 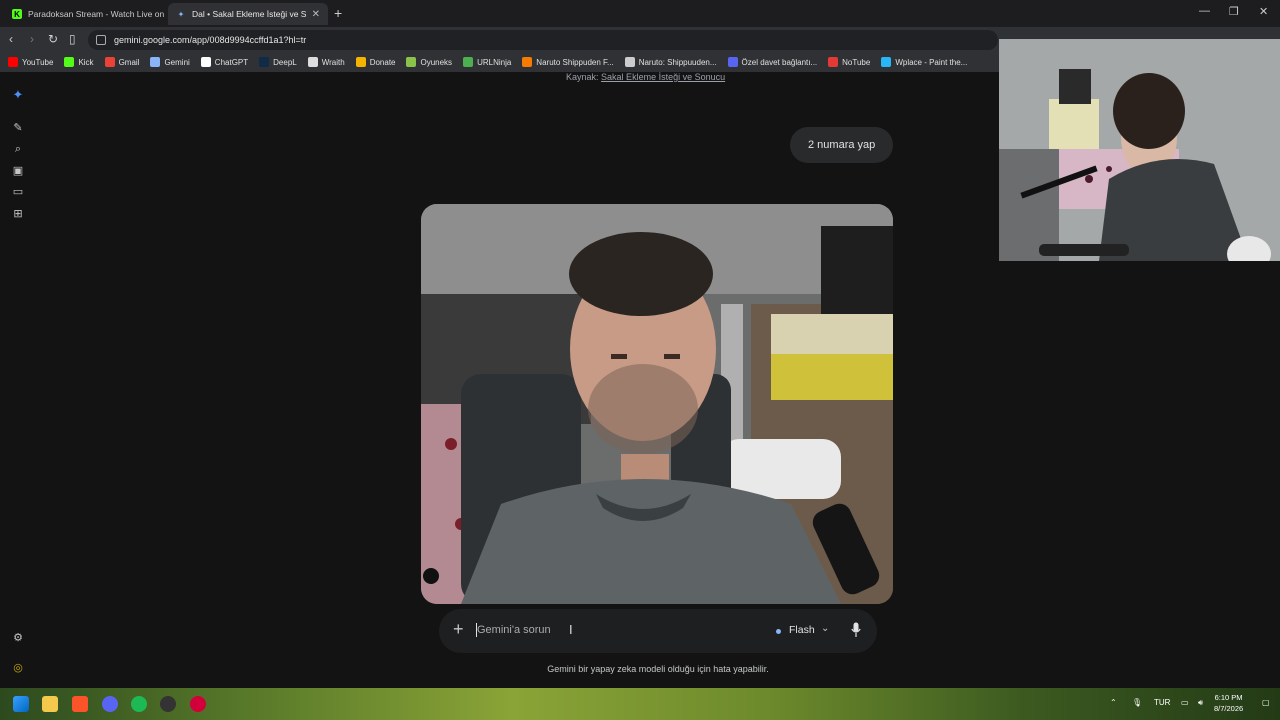 I want to click on model-selector: Flash, so click(x=802, y=630).